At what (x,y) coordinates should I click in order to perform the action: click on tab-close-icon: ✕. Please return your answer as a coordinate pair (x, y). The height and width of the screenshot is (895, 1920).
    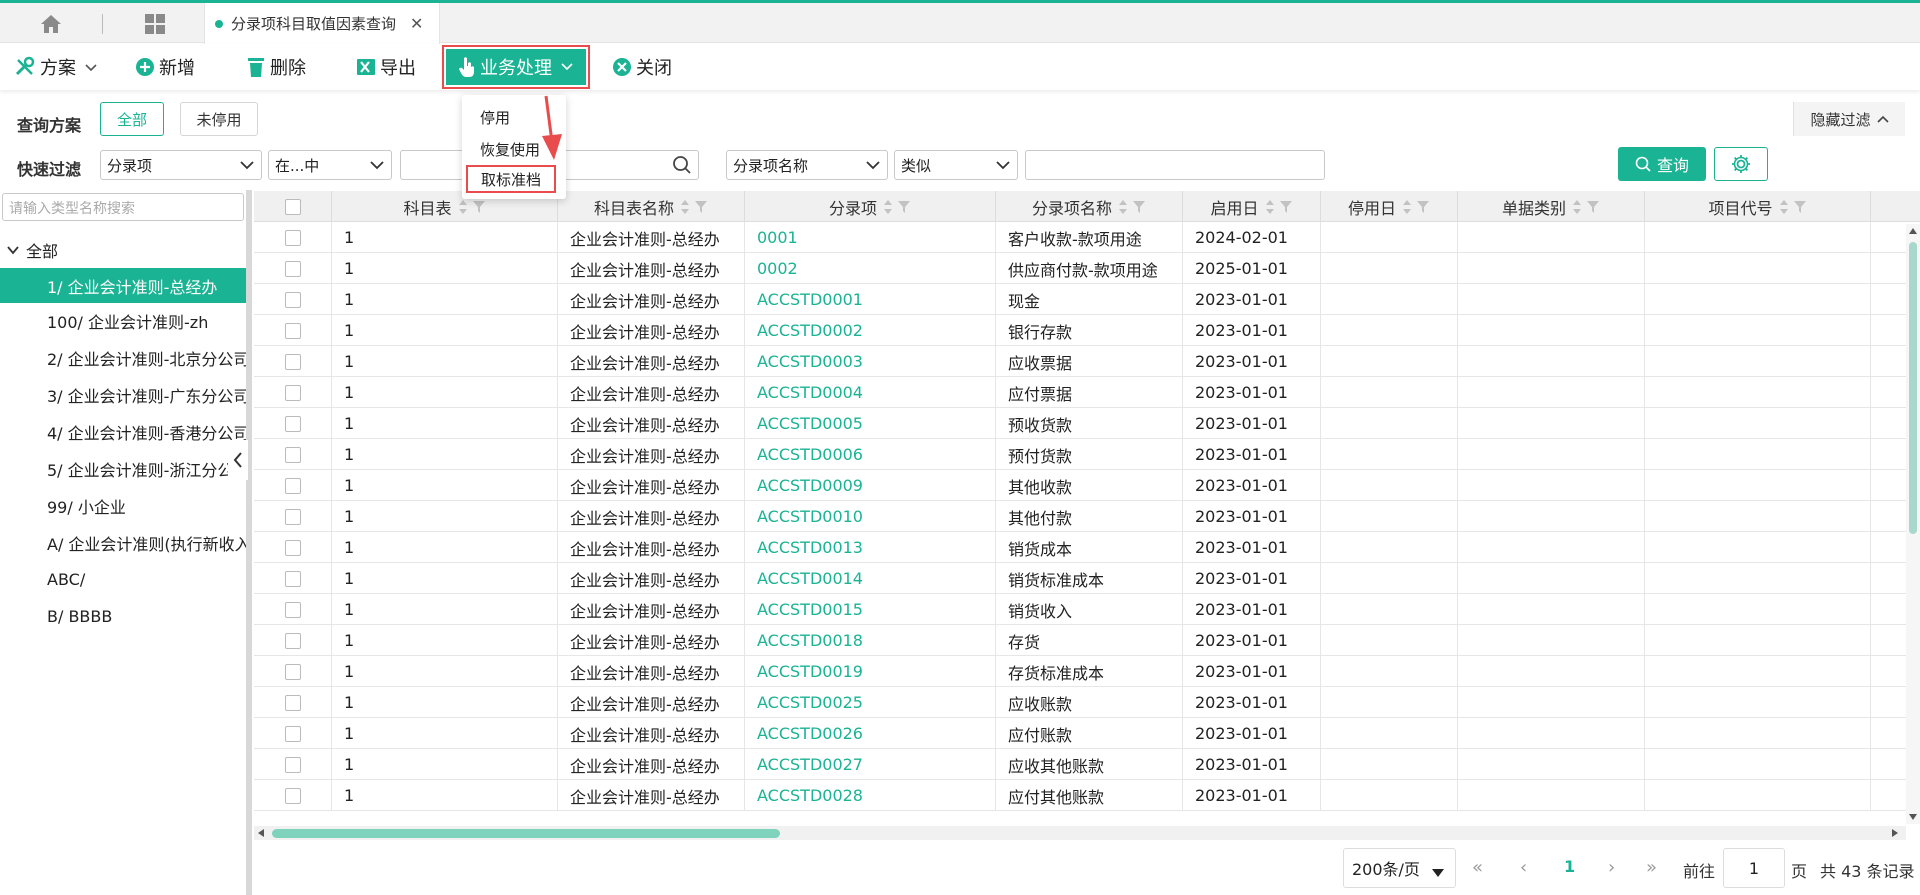
    Looking at the image, I should click on (416, 23).